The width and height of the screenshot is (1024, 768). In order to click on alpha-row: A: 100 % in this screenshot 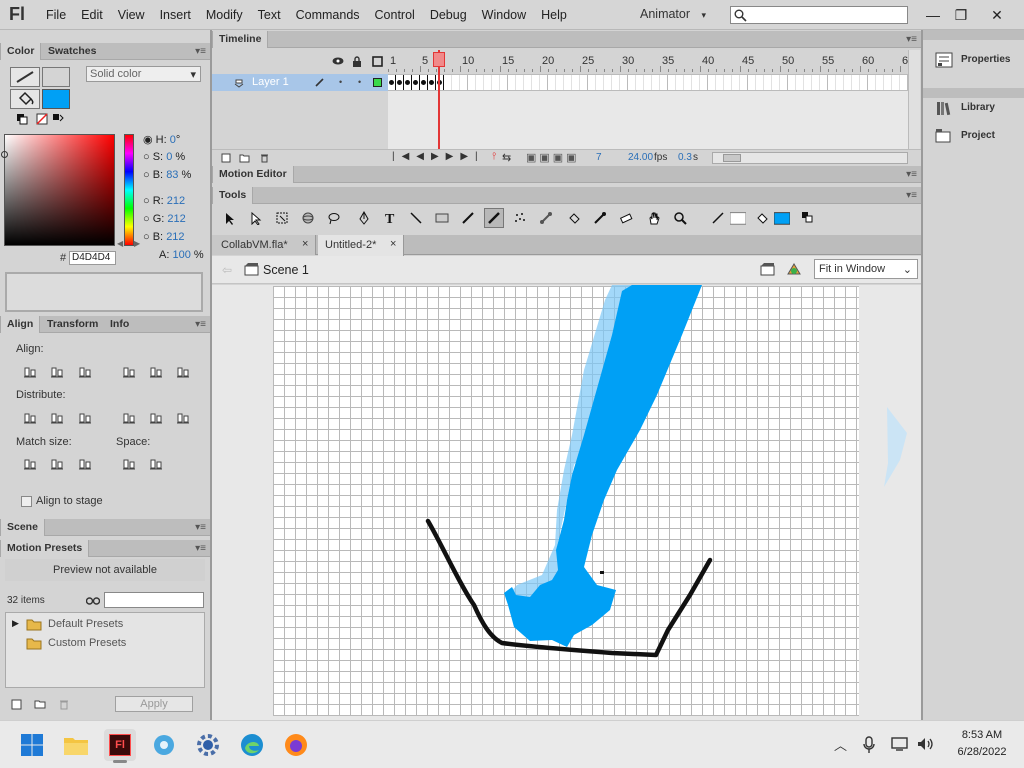, I will do `click(173, 258)`.